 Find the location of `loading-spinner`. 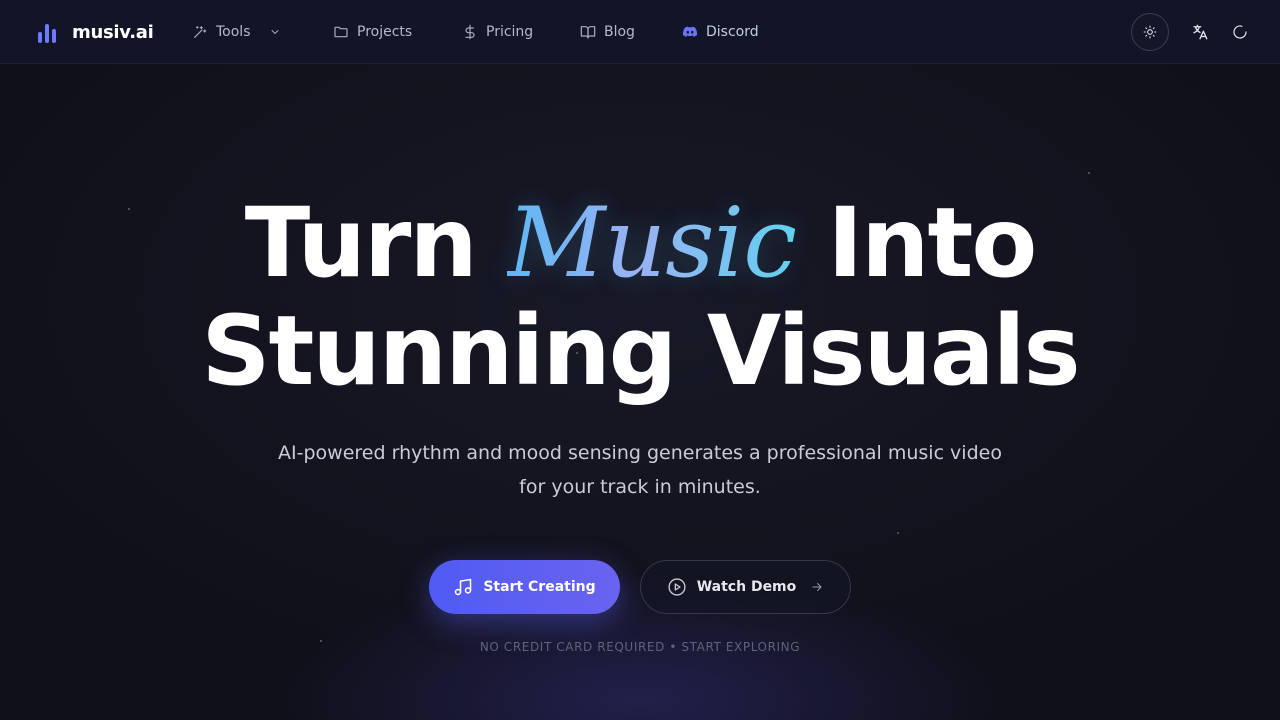

loading-spinner is located at coordinates (1240, 32).